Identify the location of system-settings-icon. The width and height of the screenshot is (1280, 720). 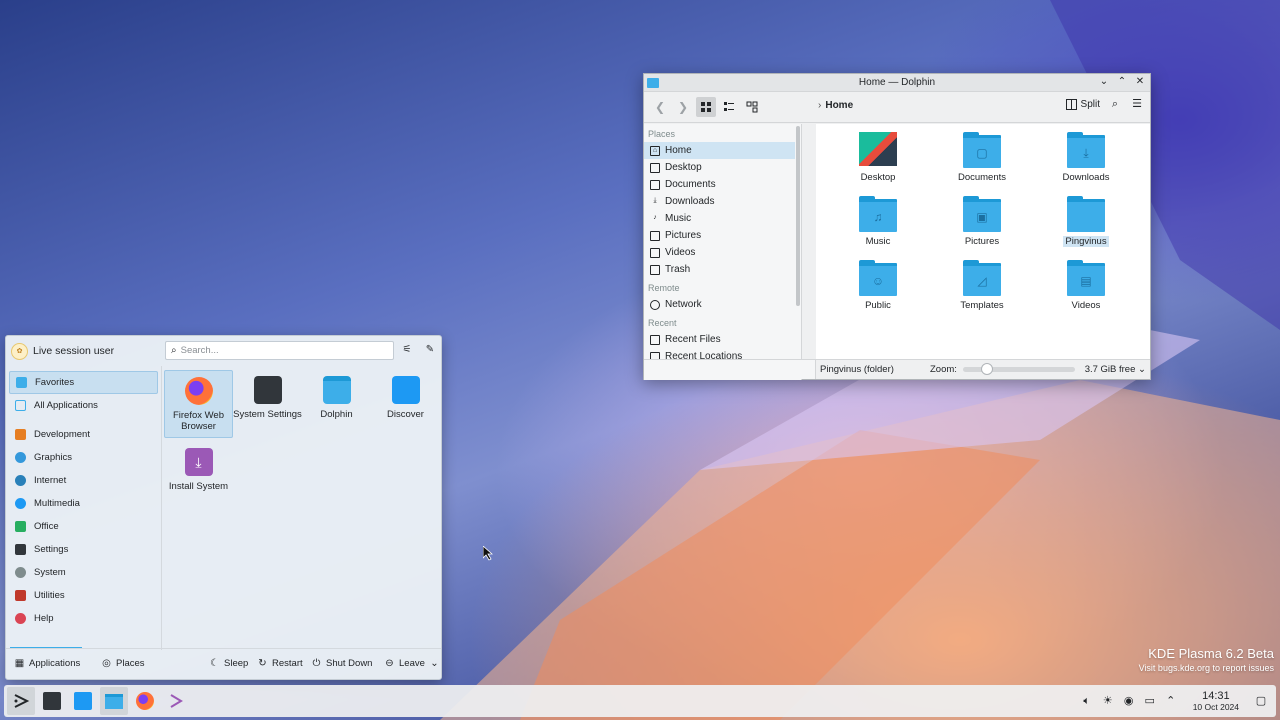
(267, 390).